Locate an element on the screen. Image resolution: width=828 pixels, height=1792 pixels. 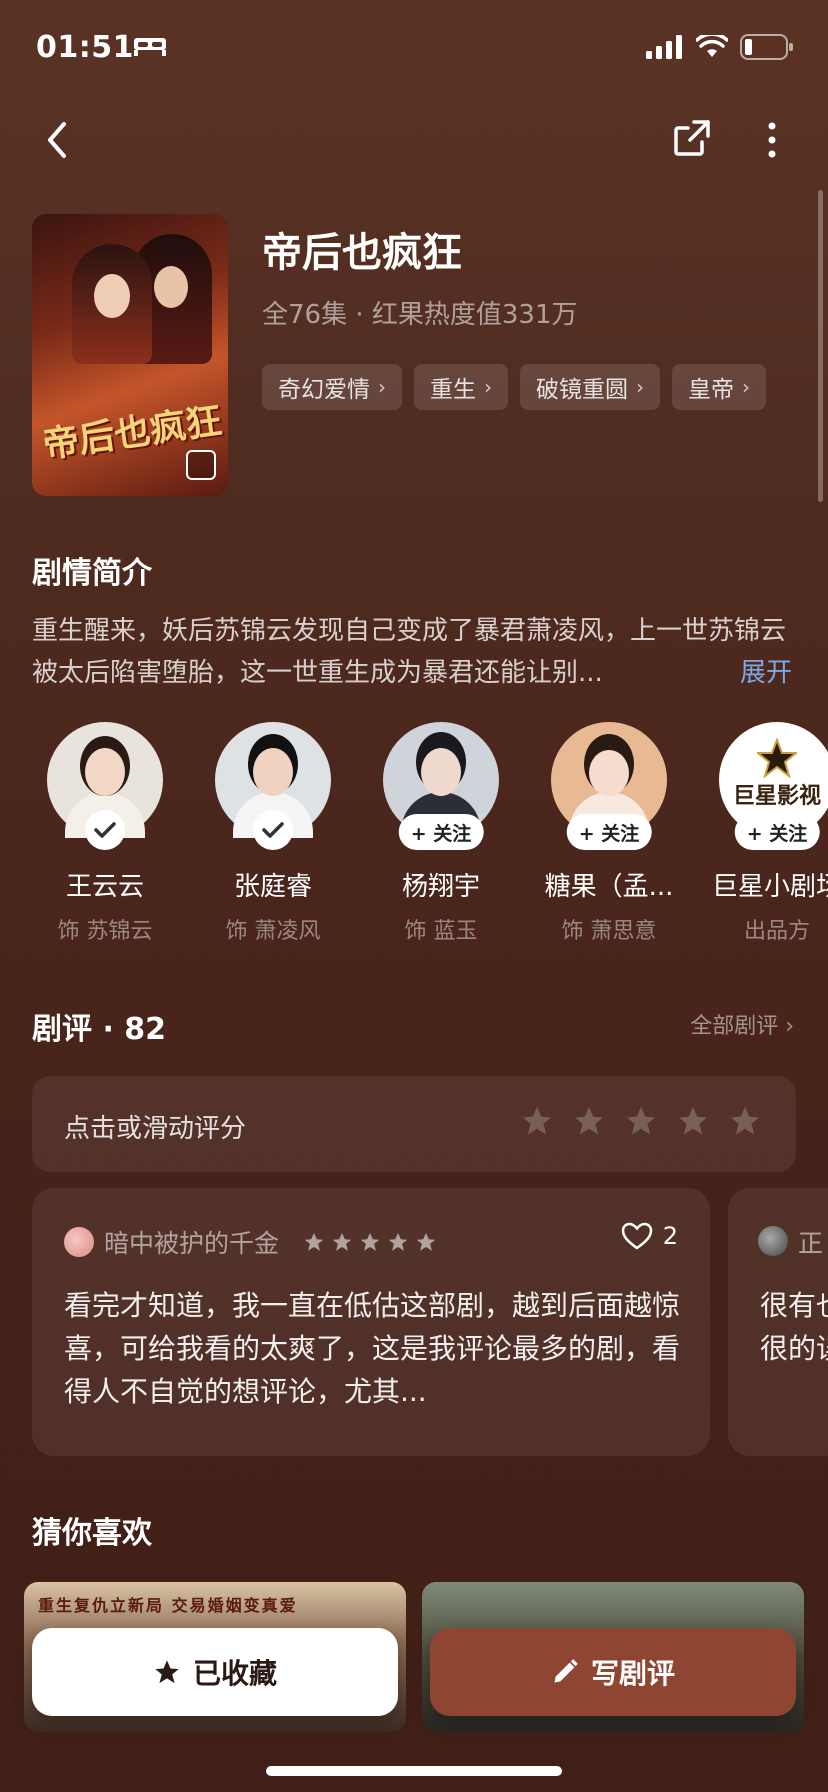
review-text: 很有也很的误 is located at coordinates (794, 1327).